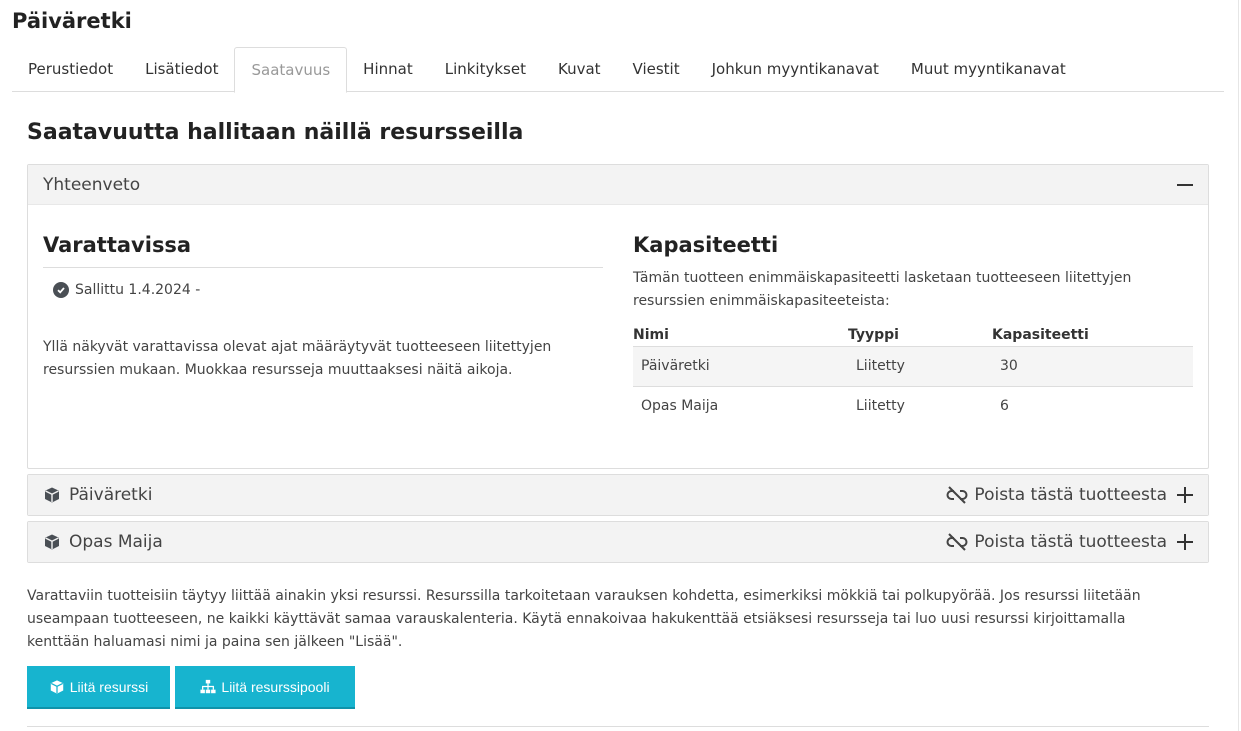 This screenshot has width=1241, height=731. I want to click on tab-kuvat: Kuvat, so click(579, 69).